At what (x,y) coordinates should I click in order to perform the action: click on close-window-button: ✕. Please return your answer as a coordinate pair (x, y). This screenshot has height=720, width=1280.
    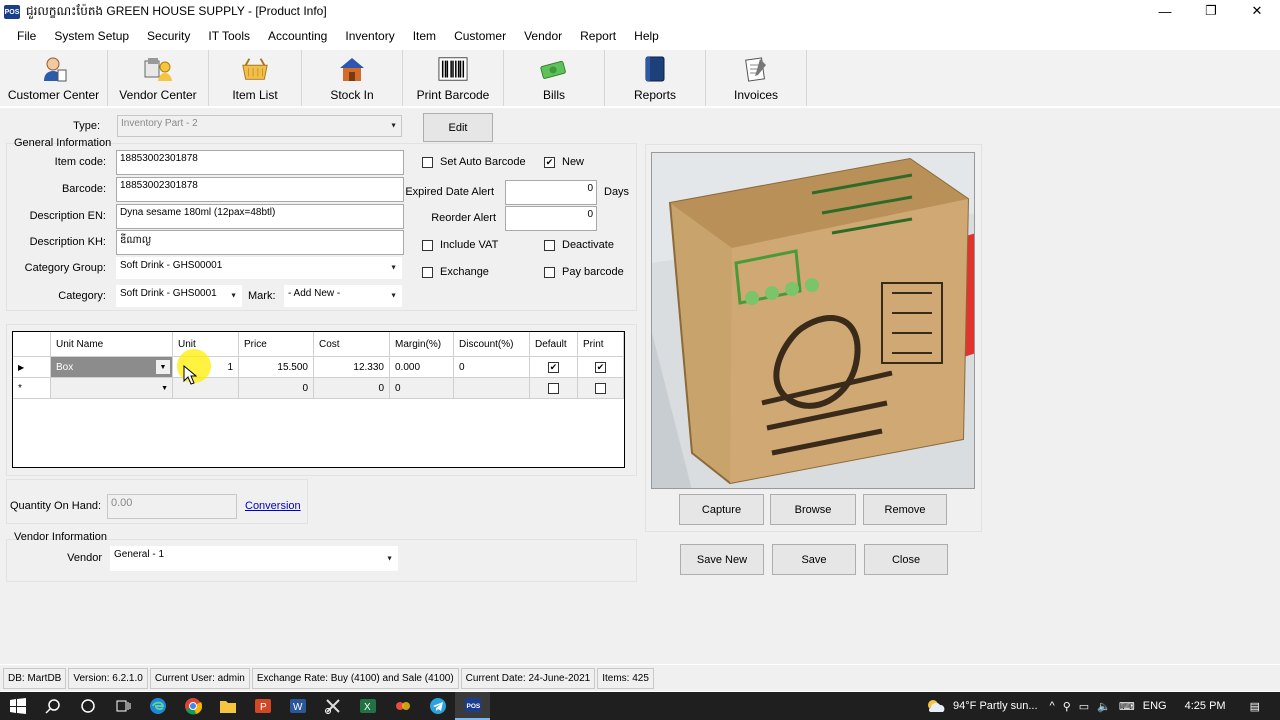
    Looking at the image, I should click on (1257, 11).